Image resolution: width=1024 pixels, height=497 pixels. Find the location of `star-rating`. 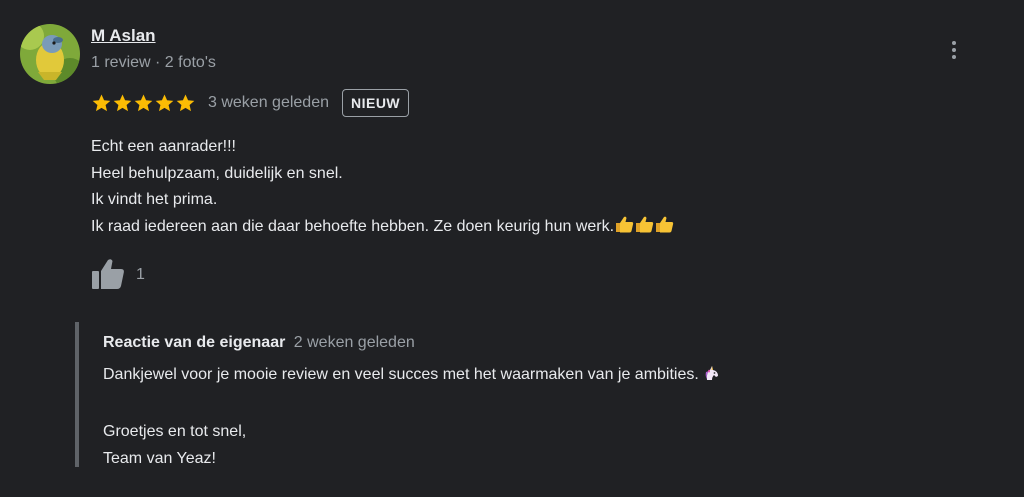

star-rating is located at coordinates (143, 103).